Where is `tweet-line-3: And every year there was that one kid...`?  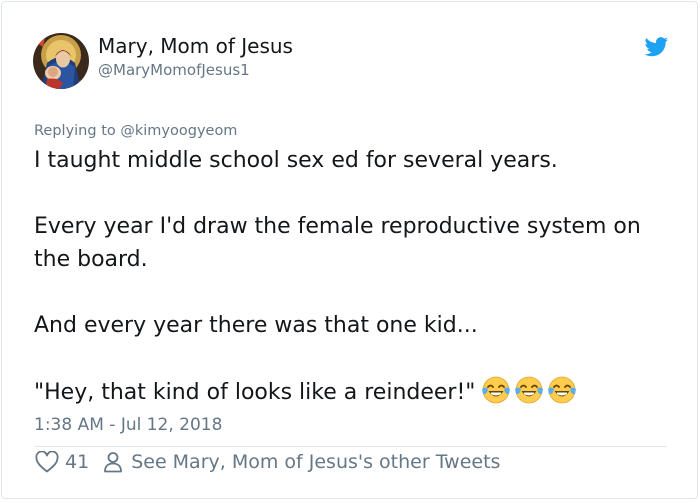 tweet-line-3: And every year there was that one kid... is located at coordinates (256, 325).